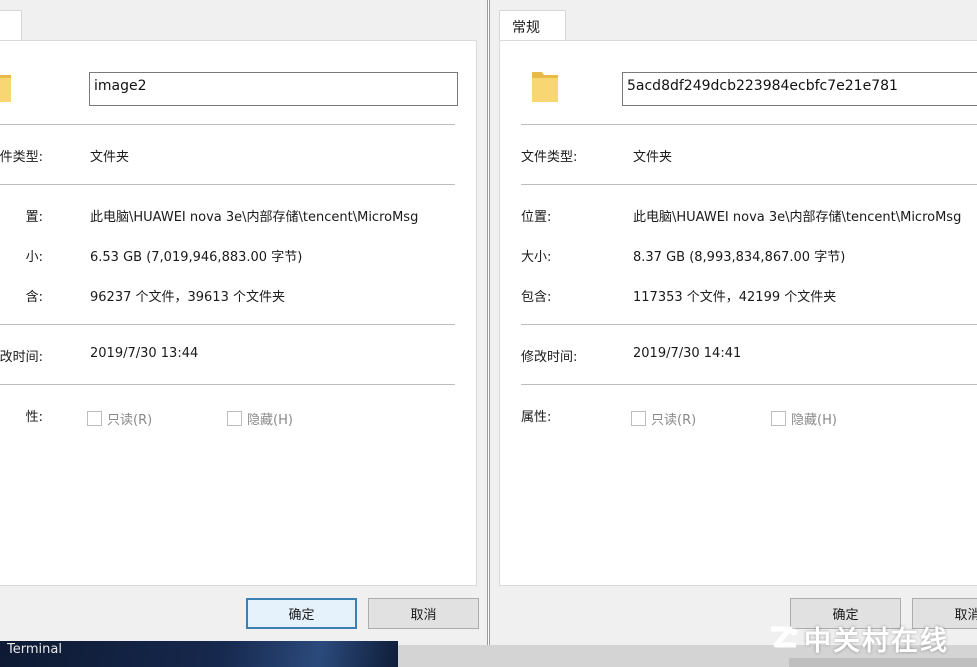 This screenshot has width=977, height=667. What do you see at coordinates (536, 297) in the screenshot?
I see `contains-label: 包含:` at bounding box center [536, 297].